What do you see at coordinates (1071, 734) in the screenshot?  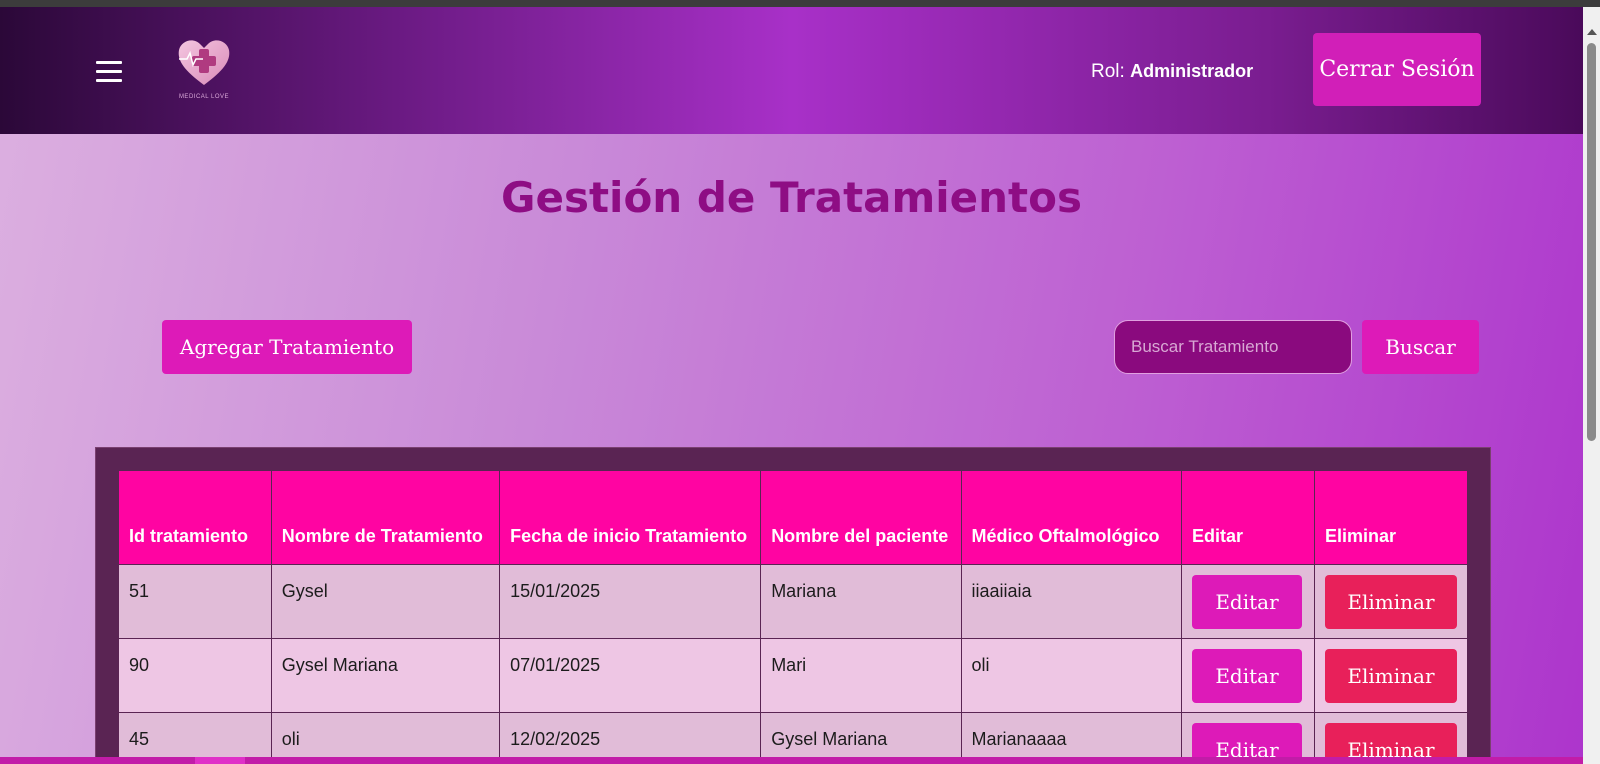 I see `cell-medico: Marianaaaa` at bounding box center [1071, 734].